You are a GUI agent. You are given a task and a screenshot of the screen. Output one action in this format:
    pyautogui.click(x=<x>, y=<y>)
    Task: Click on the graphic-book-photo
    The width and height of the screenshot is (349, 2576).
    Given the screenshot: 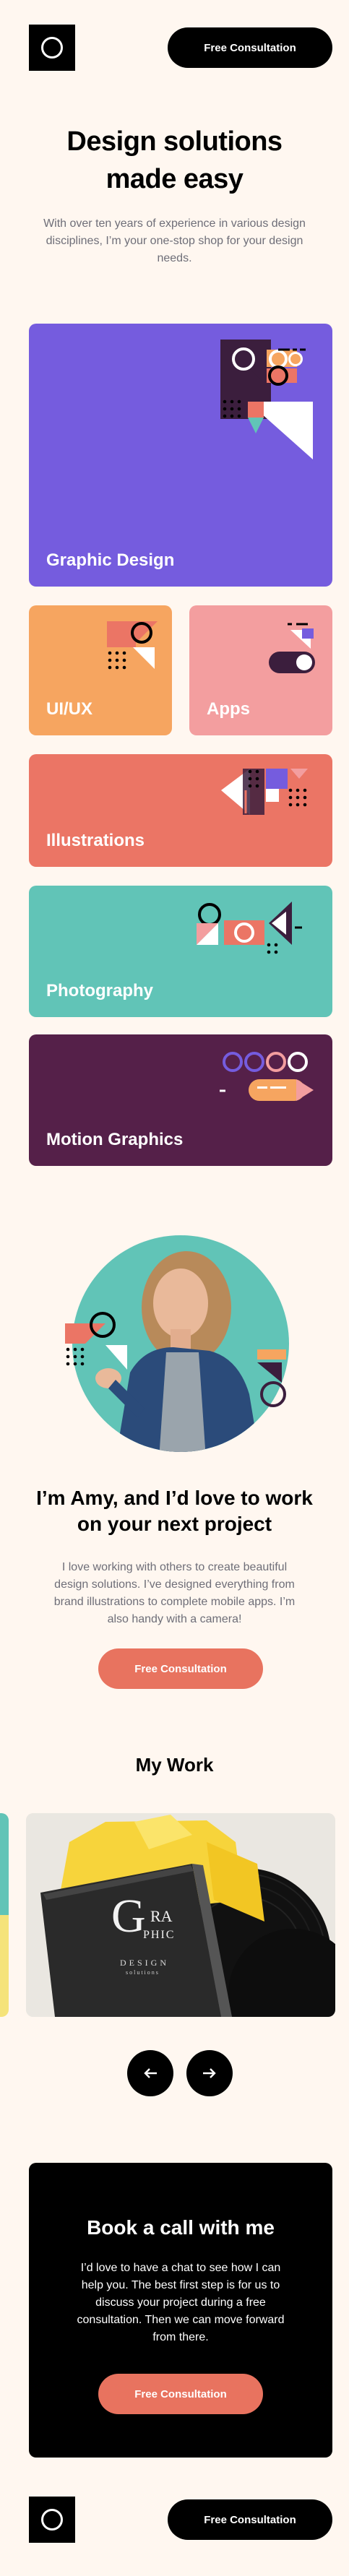 What is the action you would take?
    pyautogui.click(x=180, y=1915)
    